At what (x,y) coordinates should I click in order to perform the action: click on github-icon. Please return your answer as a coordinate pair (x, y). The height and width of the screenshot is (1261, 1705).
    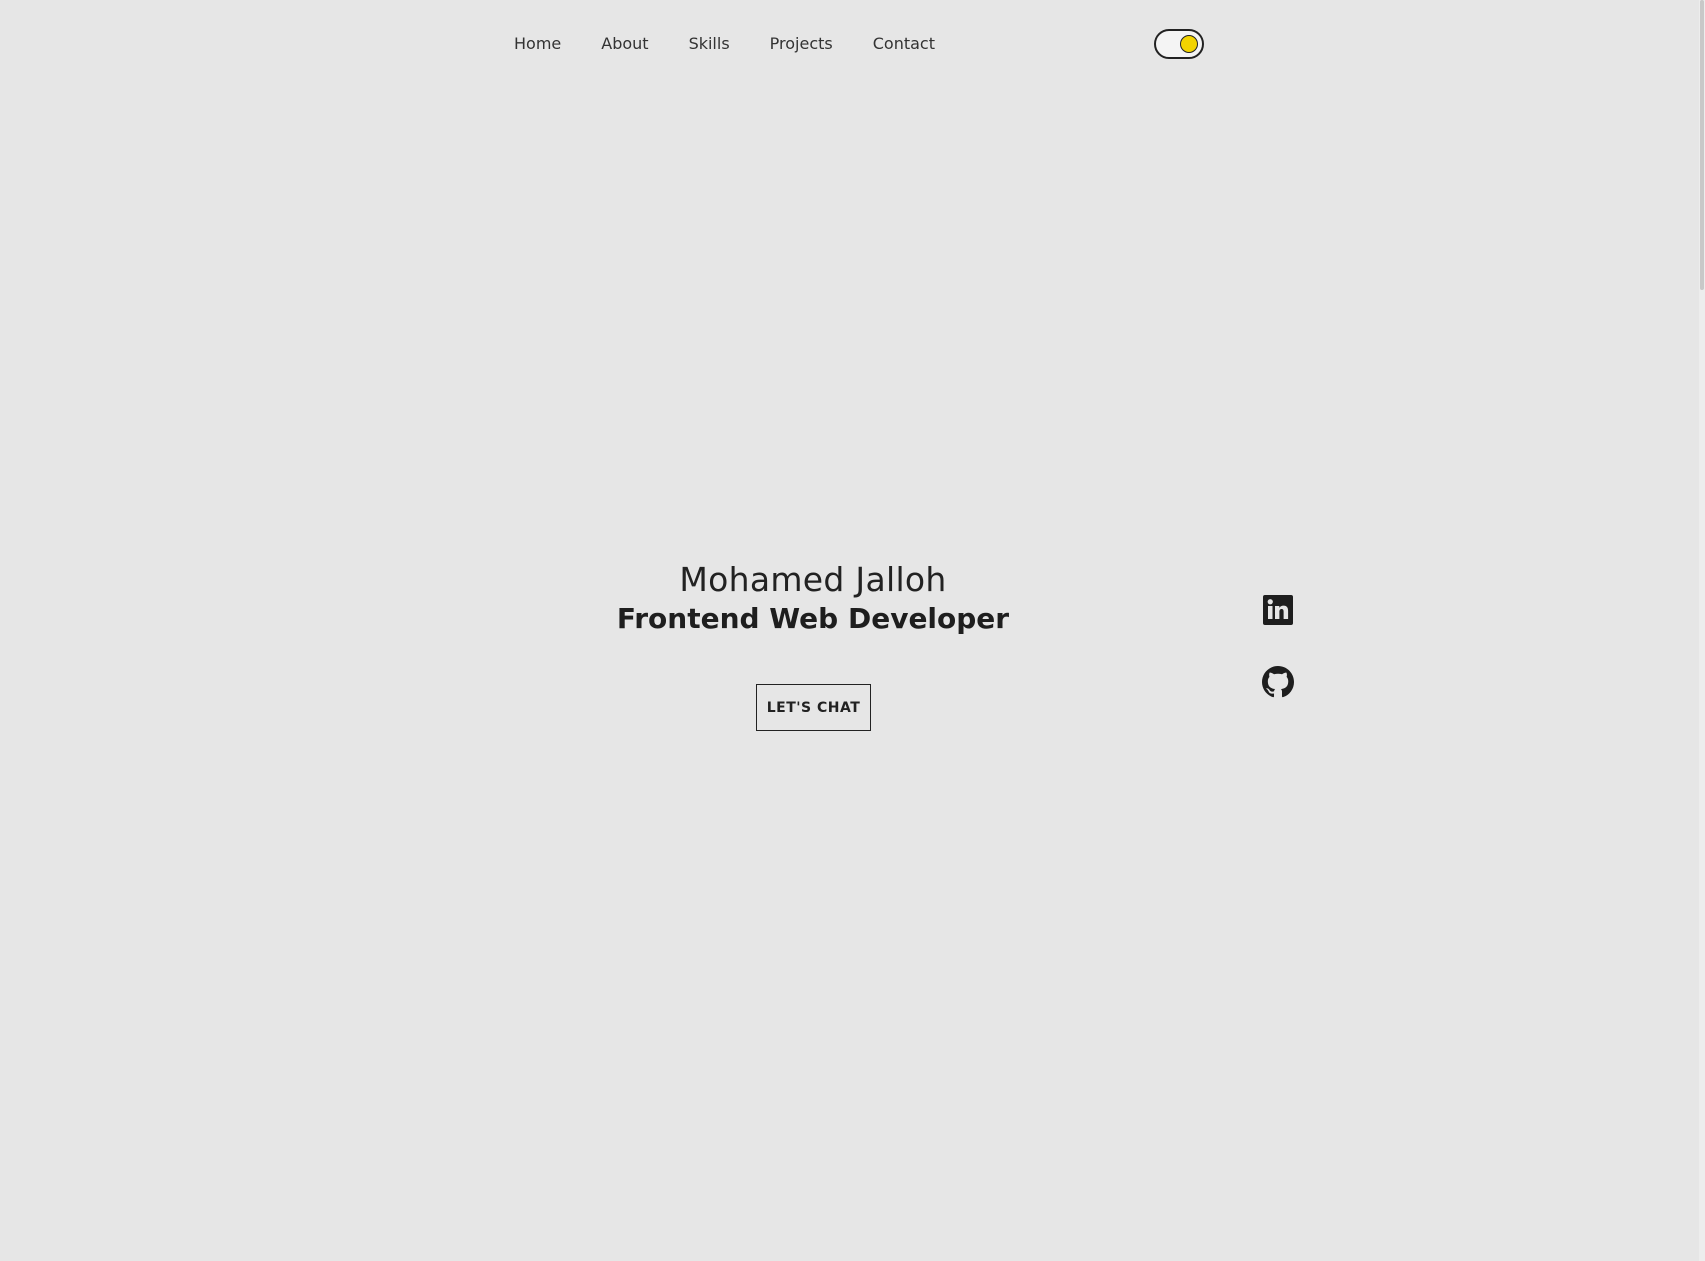
    Looking at the image, I should click on (1278, 682).